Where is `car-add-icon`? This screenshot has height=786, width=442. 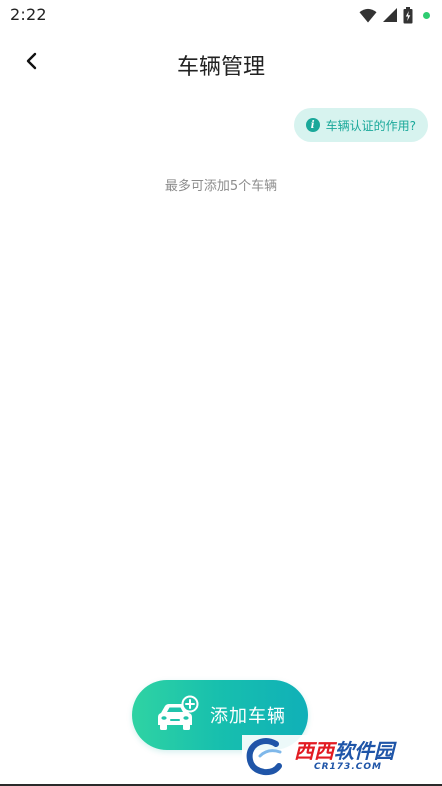
car-add-icon is located at coordinates (177, 715).